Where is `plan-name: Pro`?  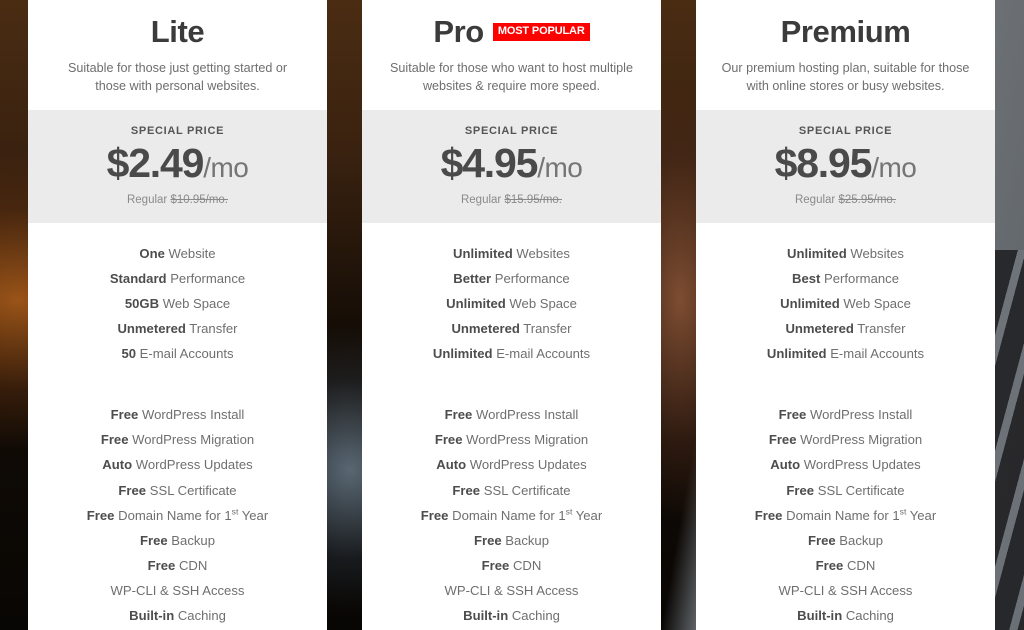 plan-name: Pro is located at coordinates (458, 31).